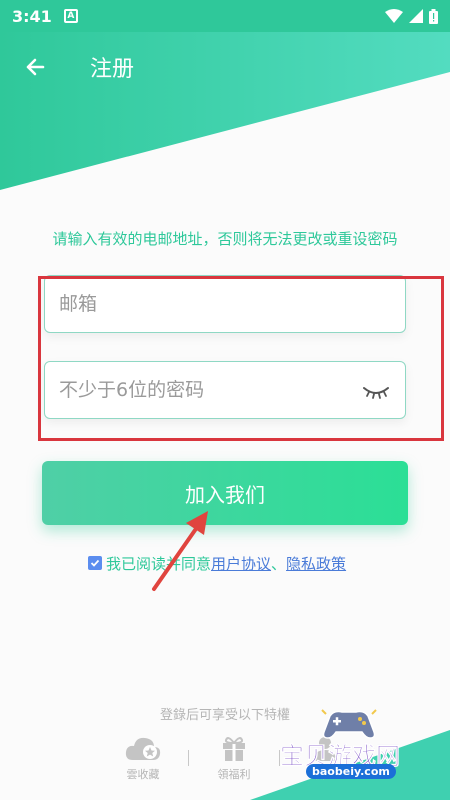 The height and width of the screenshot is (800, 450). I want to click on agreement-row: 我已阅读并同意 用户协议 、 隐私政策, so click(217, 563).